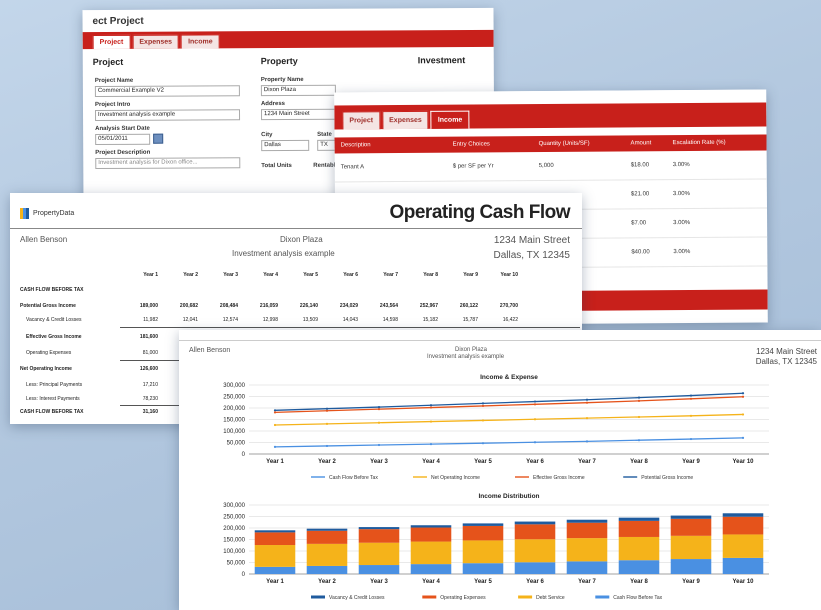 The height and width of the screenshot is (610, 821). Describe the element at coordinates (108, 62) in the screenshot. I see `section-project-heading: Project` at that location.